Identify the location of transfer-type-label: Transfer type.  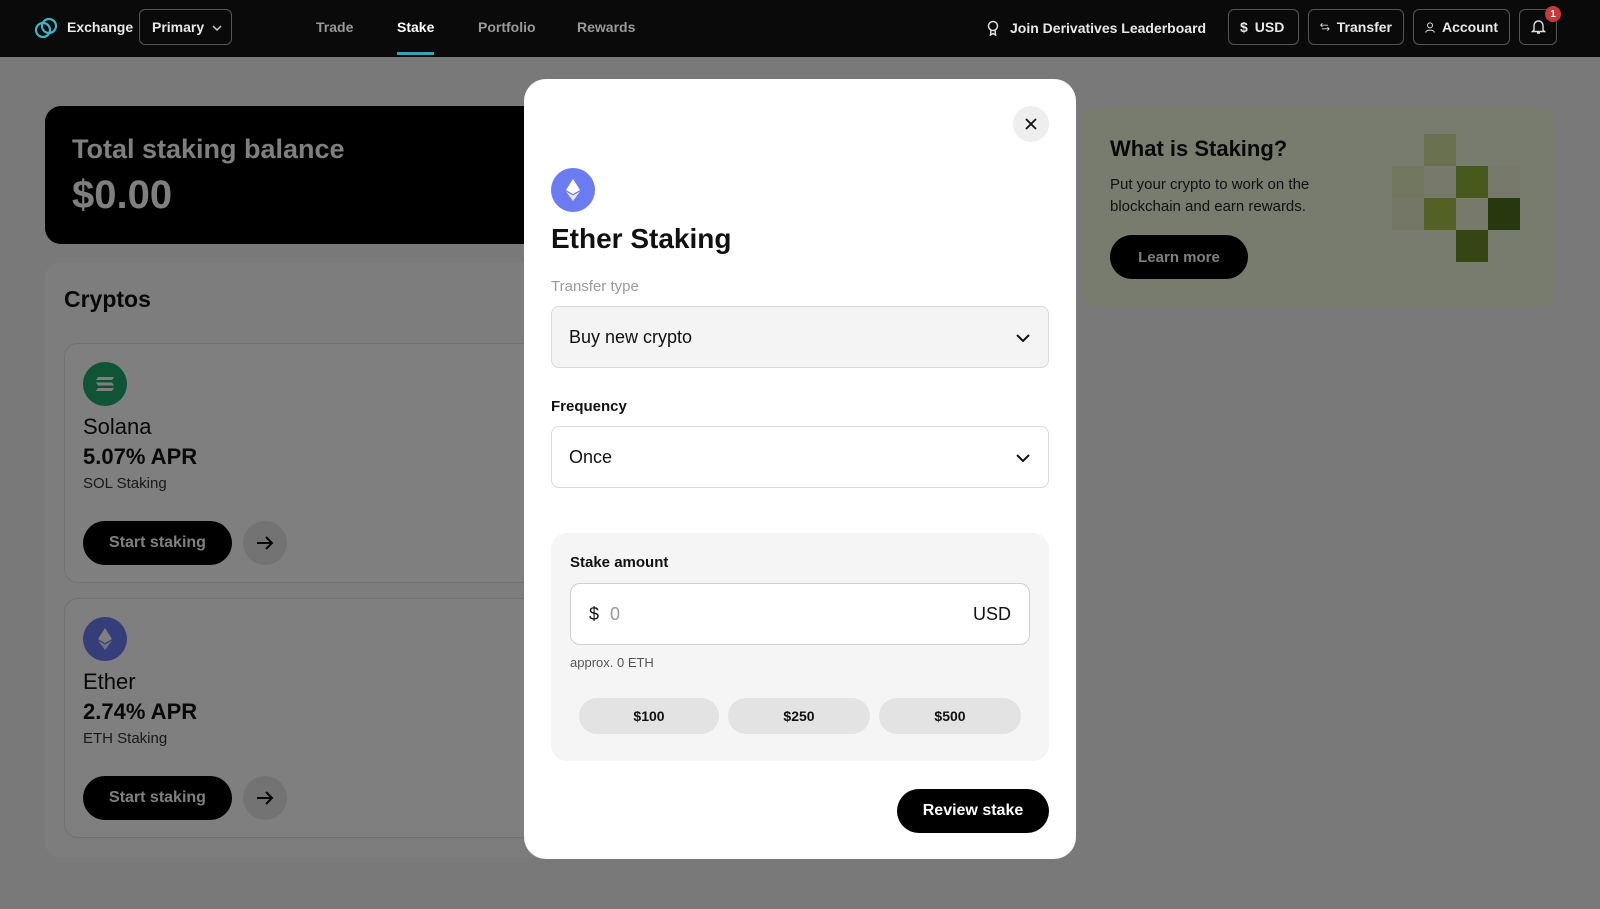
(595, 286).